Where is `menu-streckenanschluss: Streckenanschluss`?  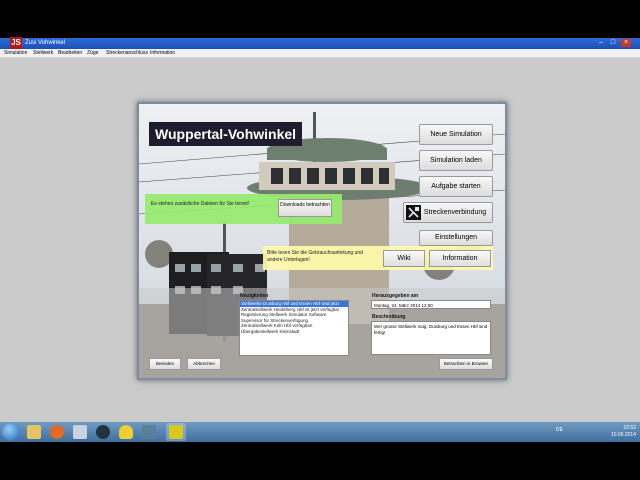 menu-streckenanschluss: Streckenanschluss is located at coordinates (127, 53).